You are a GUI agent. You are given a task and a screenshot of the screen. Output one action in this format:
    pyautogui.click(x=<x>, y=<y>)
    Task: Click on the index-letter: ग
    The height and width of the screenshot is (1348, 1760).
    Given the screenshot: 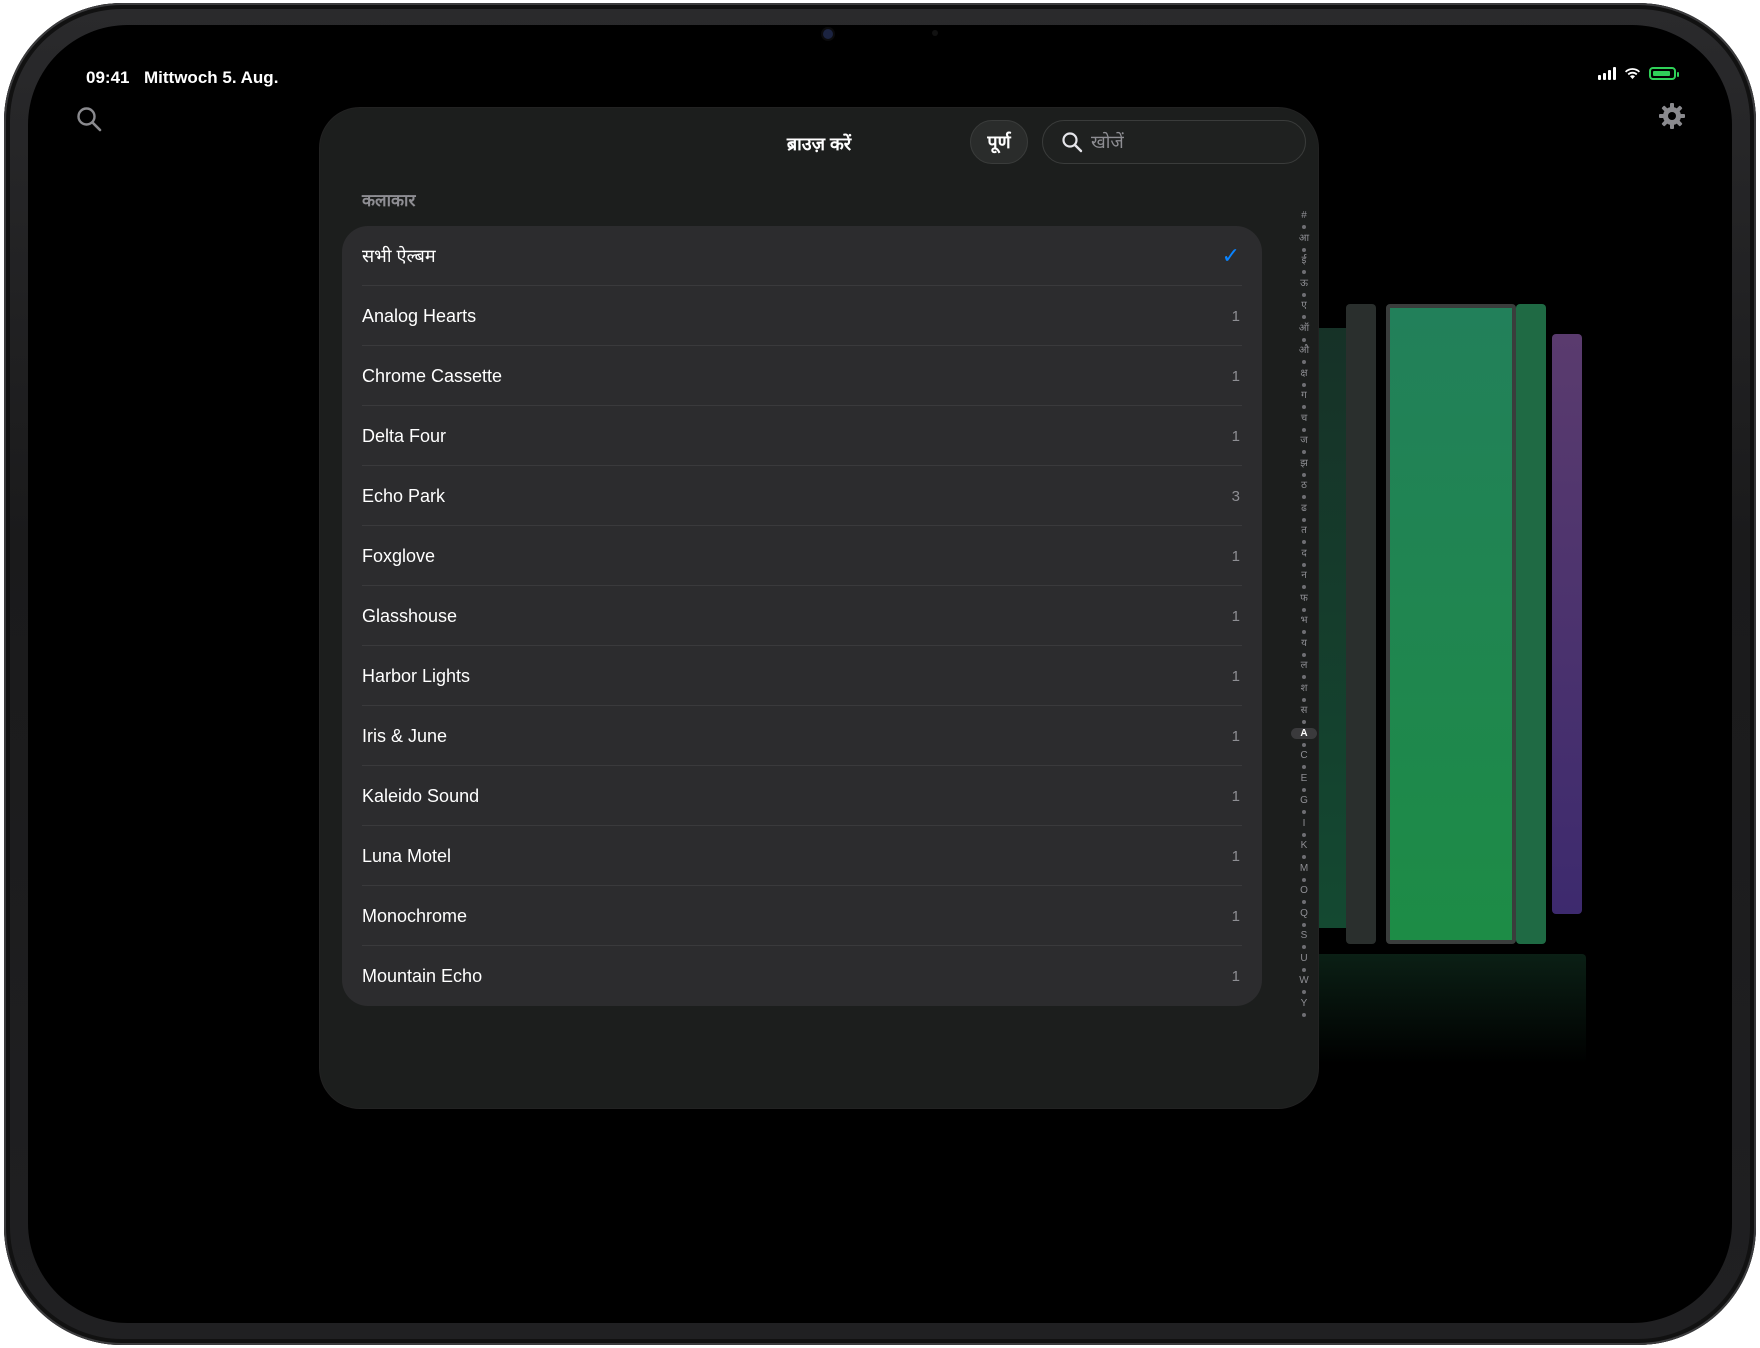 What is the action you would take?
    pyautogui.click(x=1304, y=396)
    